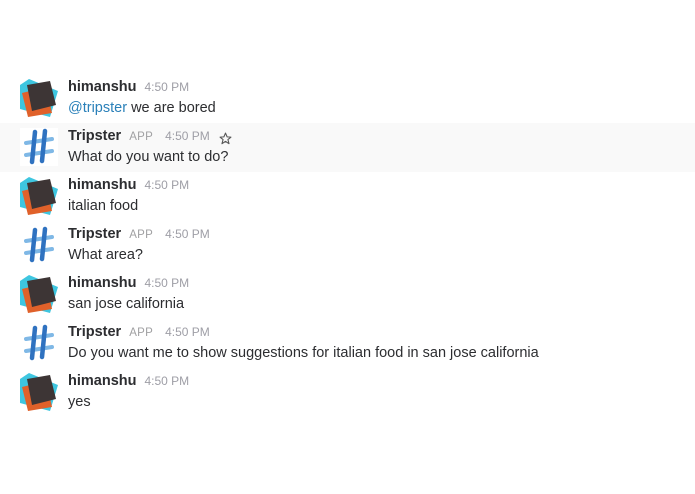 Image resolution: width=695 pixels, height=494 pixels. What do you see at coordinates (347, 196) in the screenshot?
I see `message-item: himanshu 4:50 PM italian food` at bounding box center [347, 196].